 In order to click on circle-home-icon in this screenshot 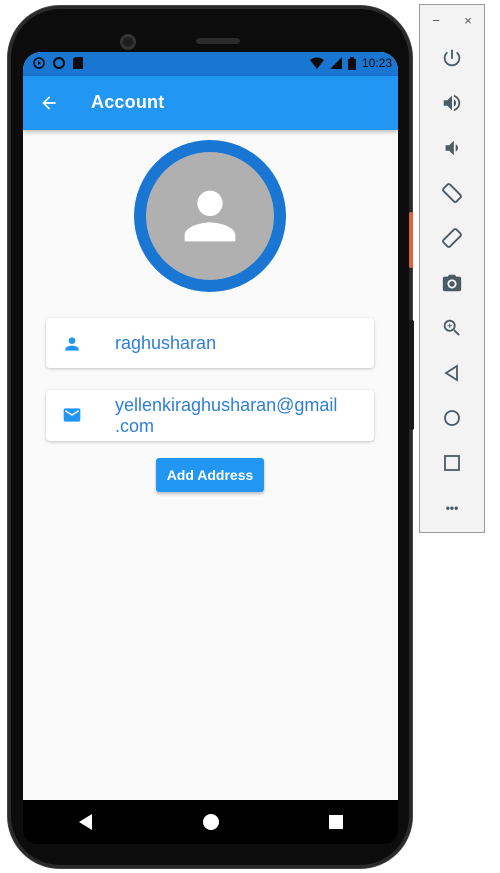, I will do `click(210, 822)`.